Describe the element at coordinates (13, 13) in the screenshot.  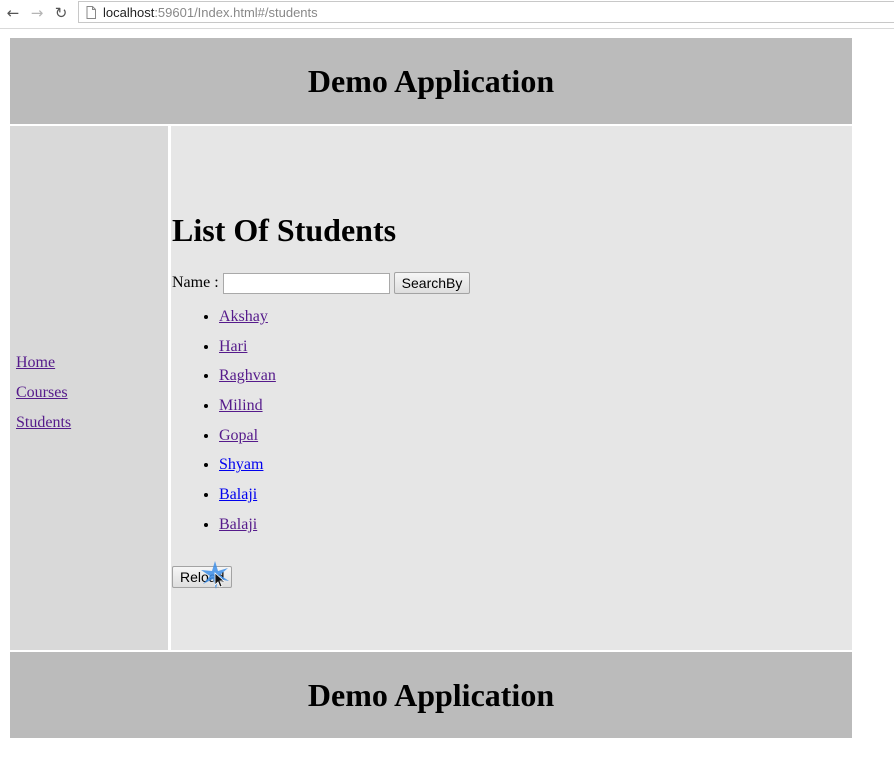
I see `back-arrow-icon: ←` at that location.